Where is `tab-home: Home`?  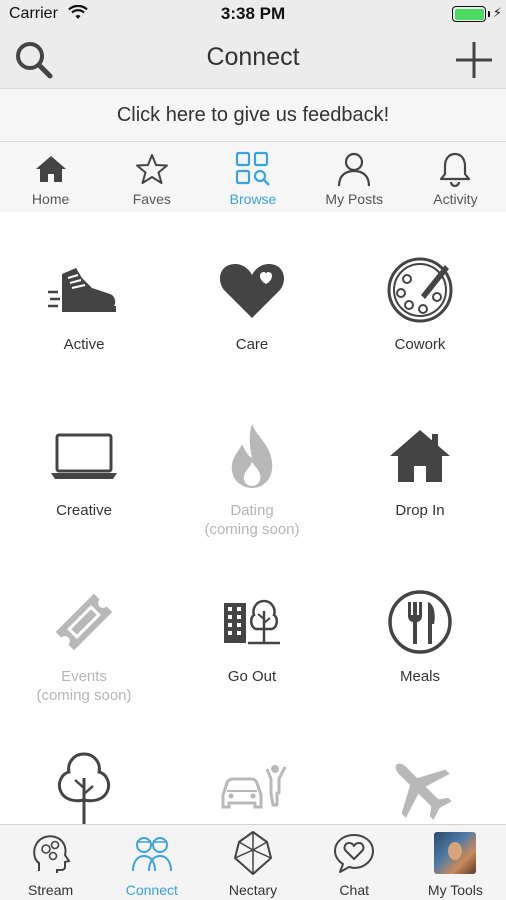
tab-home: Home is located at coordinates (50, 177).